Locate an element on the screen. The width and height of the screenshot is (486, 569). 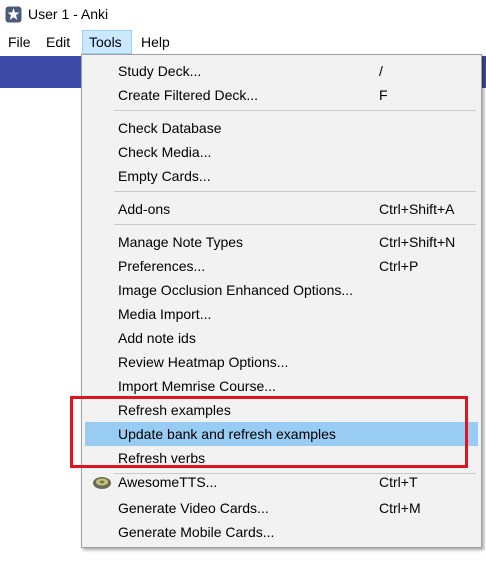
menu-item-shortcut: Ctrl+Shift+N is located at coordinates (417, 242).